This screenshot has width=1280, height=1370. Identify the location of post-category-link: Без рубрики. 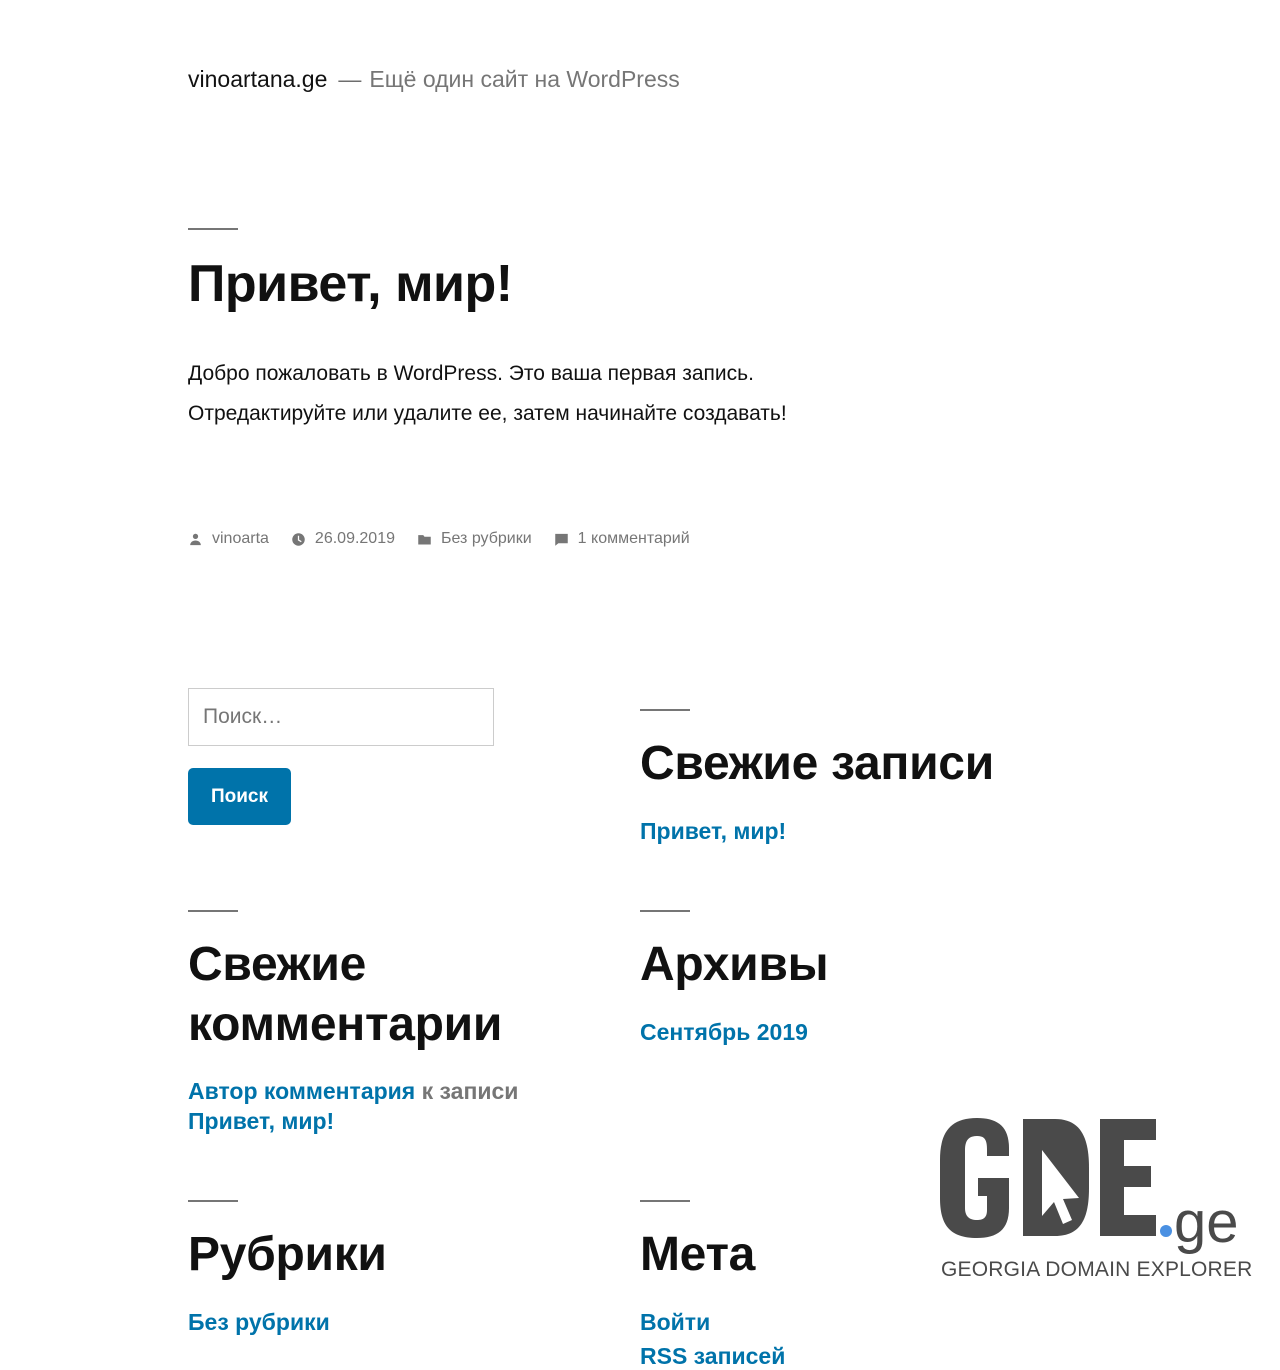
(486, 539).